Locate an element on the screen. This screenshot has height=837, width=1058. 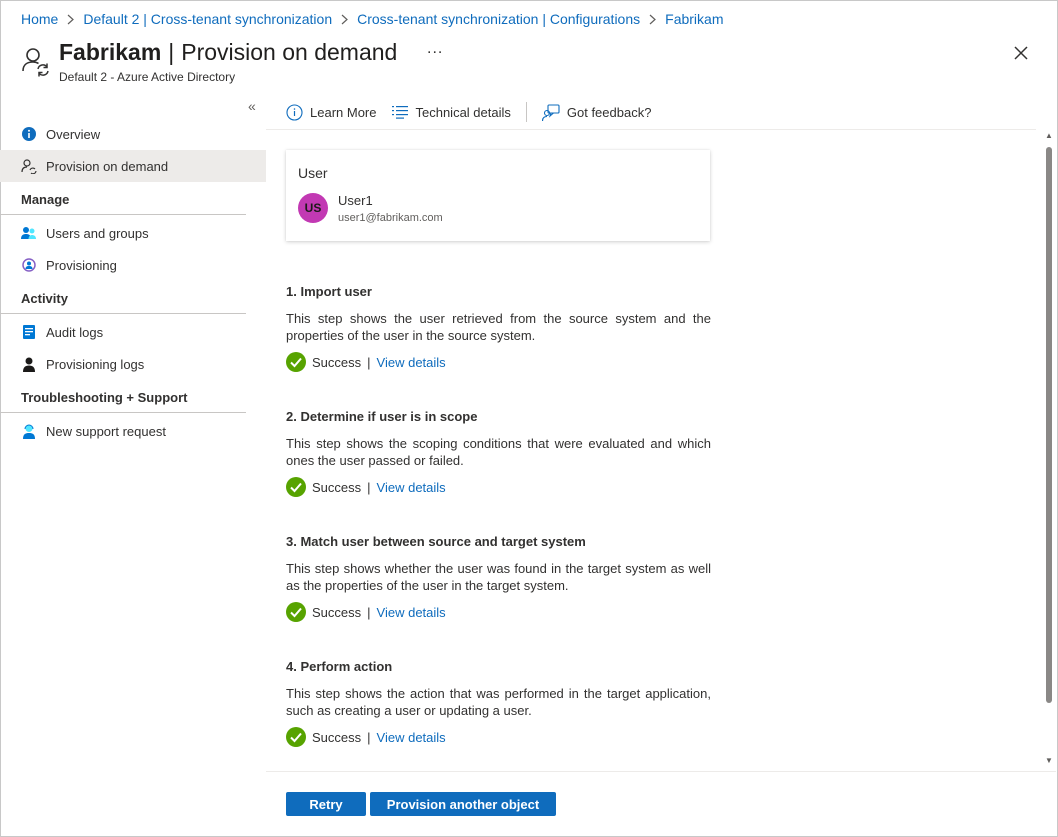
step-title: 1. Import user is located at coordinates (329, 291).